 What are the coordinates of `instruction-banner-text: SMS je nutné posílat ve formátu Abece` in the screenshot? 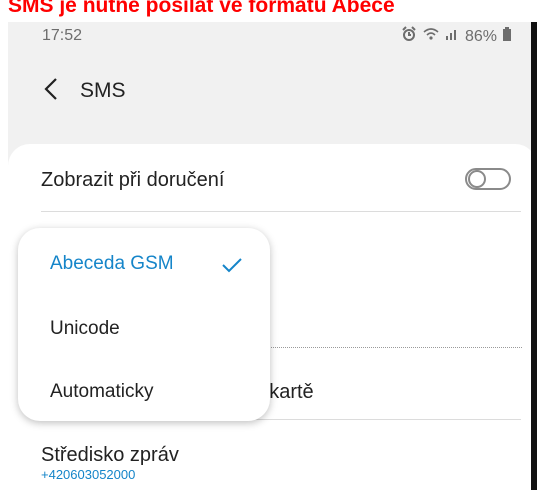 It's located at (201, 8).